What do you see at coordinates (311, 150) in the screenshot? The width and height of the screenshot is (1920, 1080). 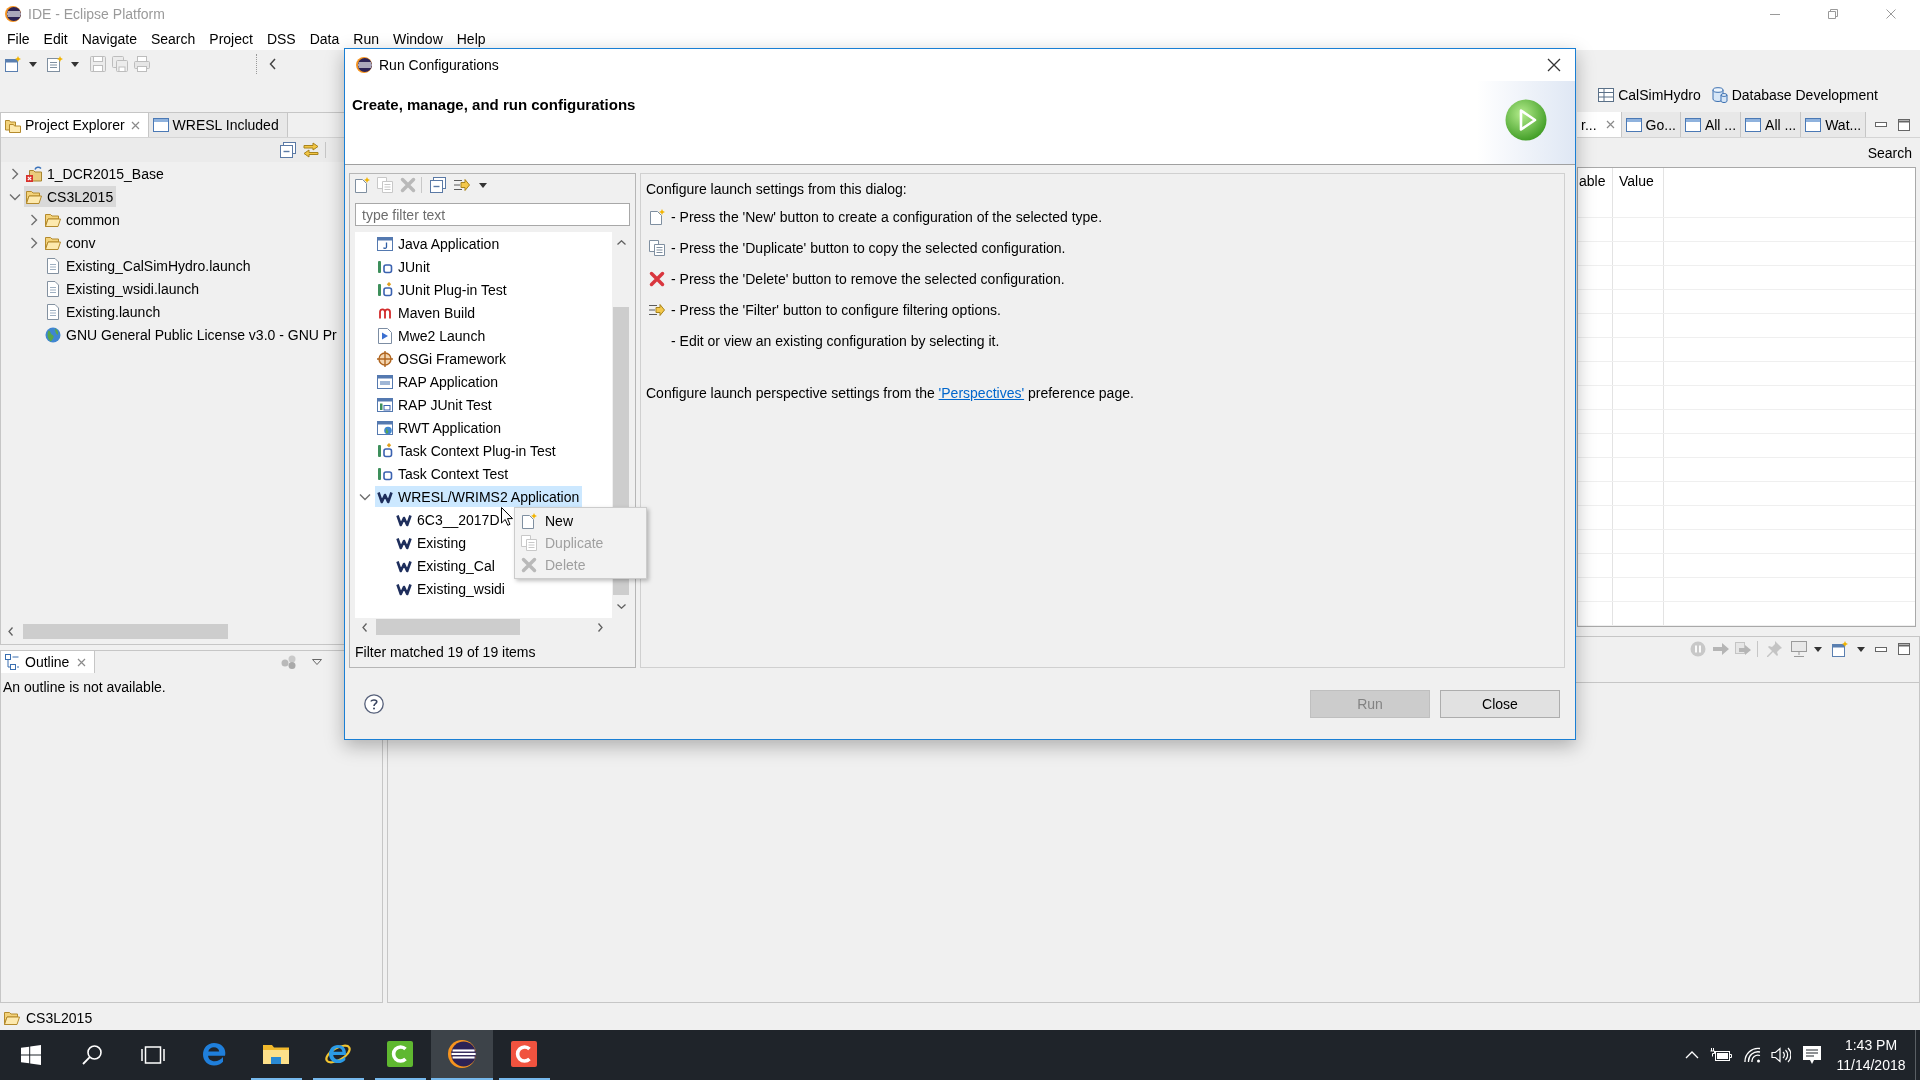 I see `sync-arrows-icon` at bounding box center [311, 150].